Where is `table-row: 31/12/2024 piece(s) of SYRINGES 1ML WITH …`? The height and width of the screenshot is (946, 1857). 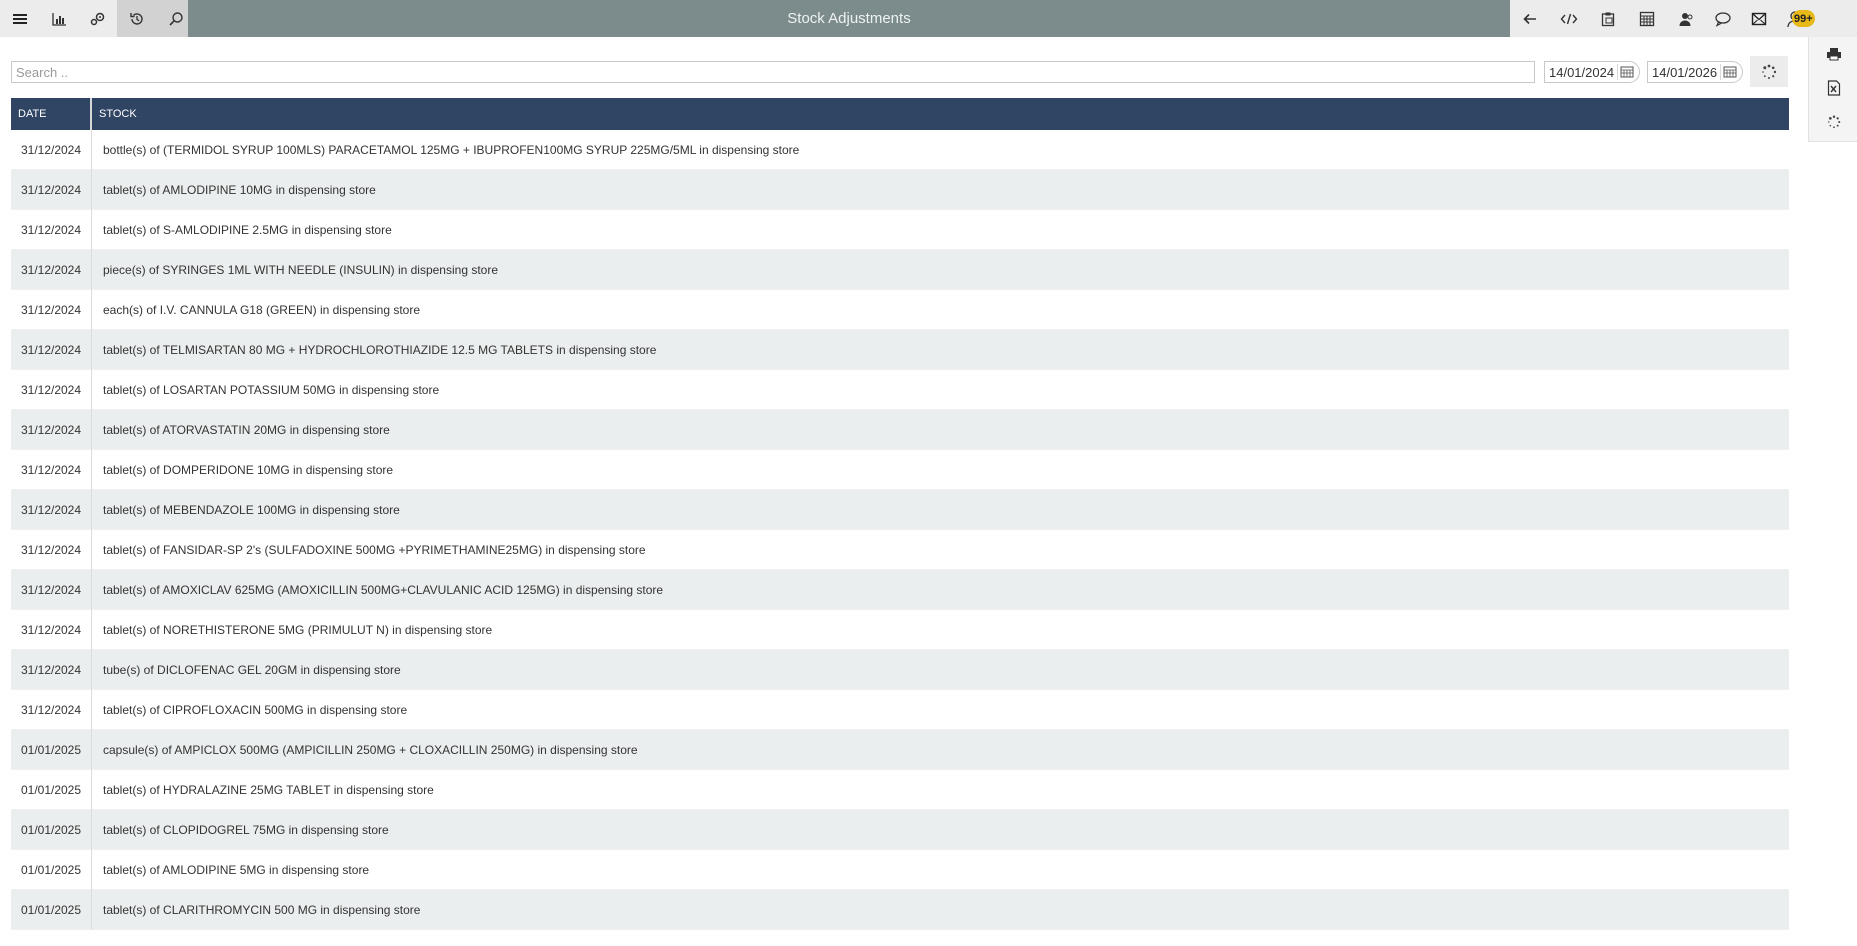 table-row: 31/12/2024 piece(s) of SYRINGES 1ML WITH … is located at coordinates (900, 269).